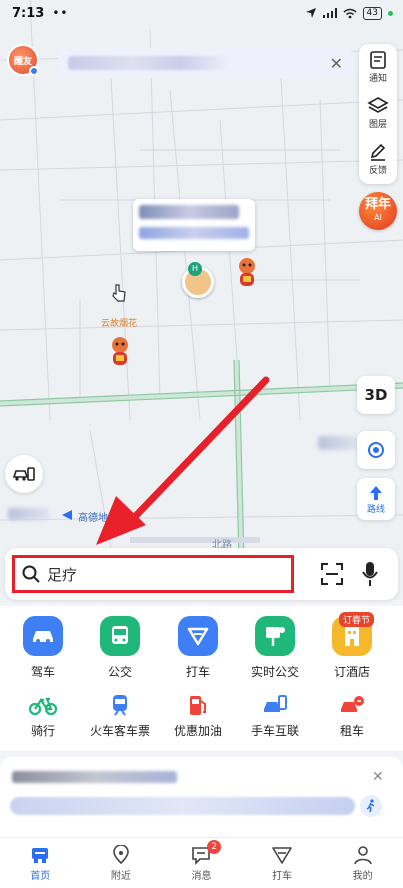 The width and height of the screenshot is (403, 888). I want to click on status-dot, so click(390, 13).